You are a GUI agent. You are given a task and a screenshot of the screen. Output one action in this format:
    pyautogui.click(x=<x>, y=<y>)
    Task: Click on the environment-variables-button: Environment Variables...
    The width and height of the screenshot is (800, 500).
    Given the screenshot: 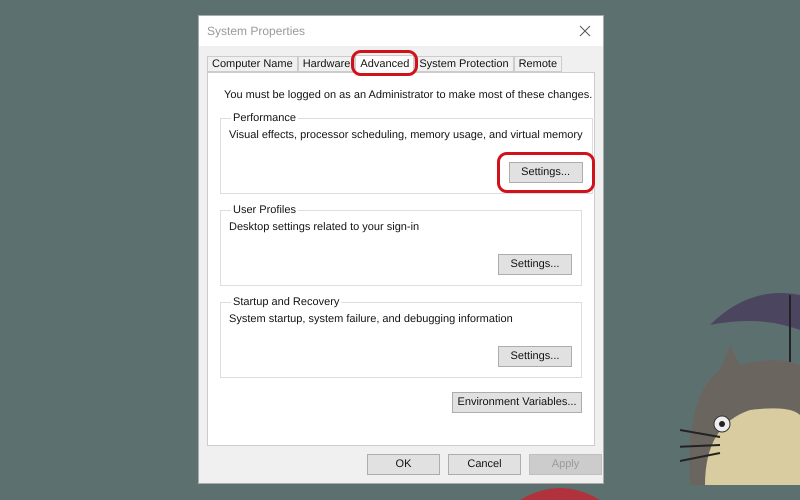 What is the action you would take?
    pyautogui.click(x=517, y=402)
    